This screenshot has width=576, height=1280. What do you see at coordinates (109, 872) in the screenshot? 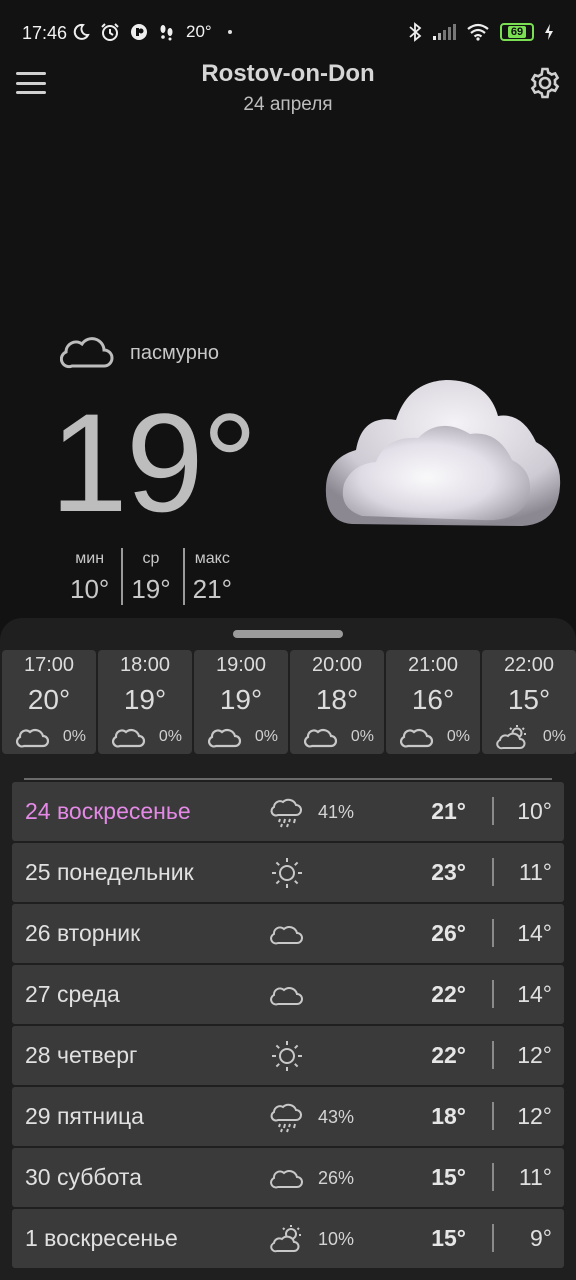
I see `day-name: 25 понедельник` at bounding box center [109, 872].